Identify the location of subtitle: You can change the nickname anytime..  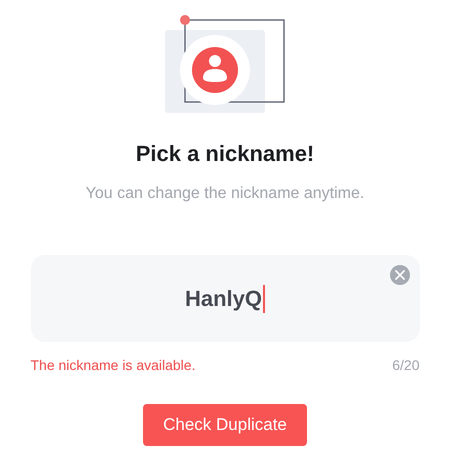
(225, 194).